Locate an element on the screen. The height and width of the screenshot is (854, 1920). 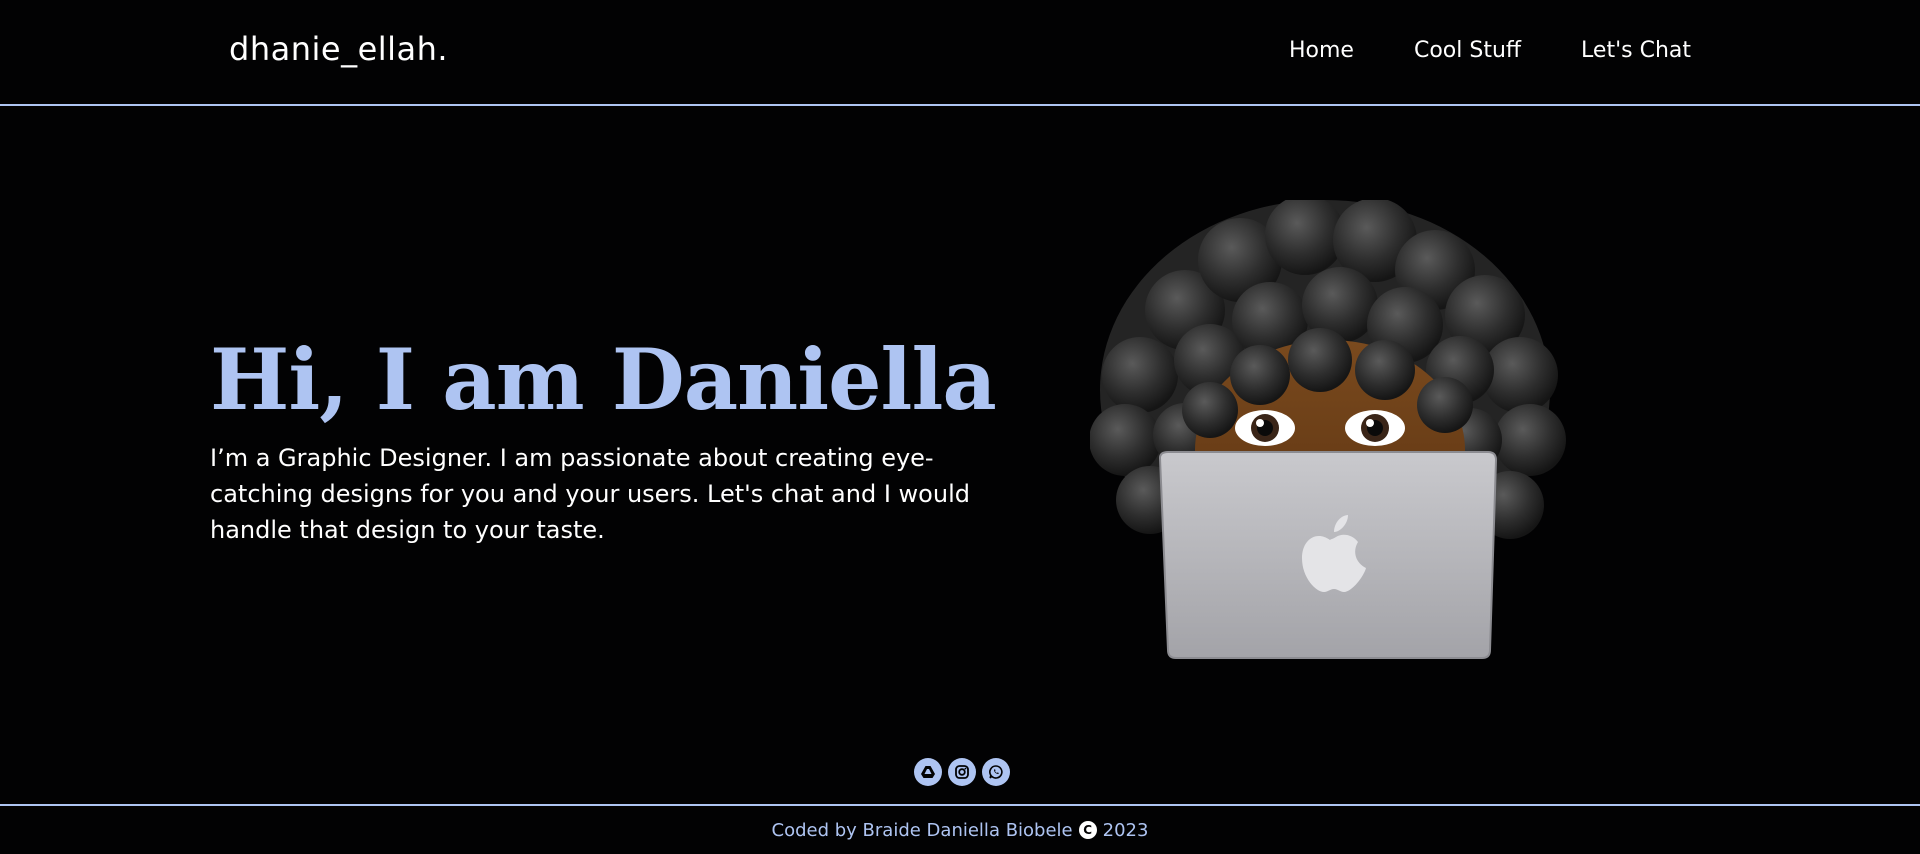
brand-logo: dhanie_ellah. is located at coordinates (338, 49).